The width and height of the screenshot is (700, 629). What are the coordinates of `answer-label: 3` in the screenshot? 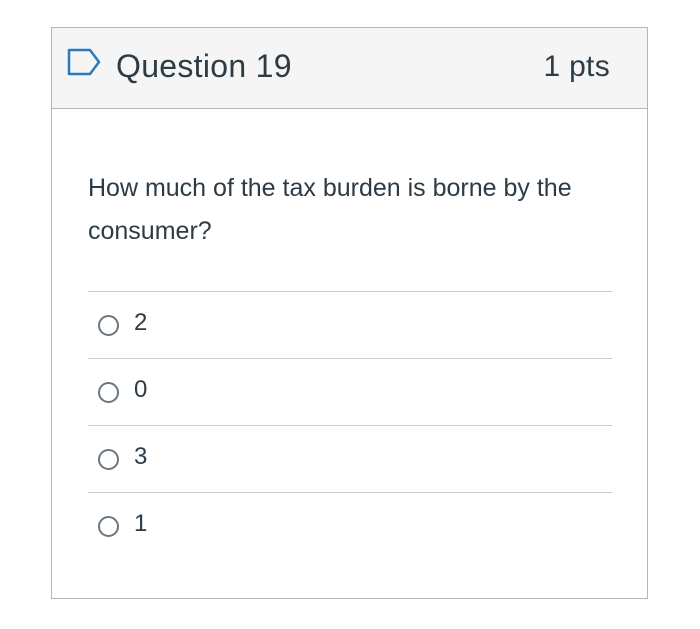 It's located at (140, 457).